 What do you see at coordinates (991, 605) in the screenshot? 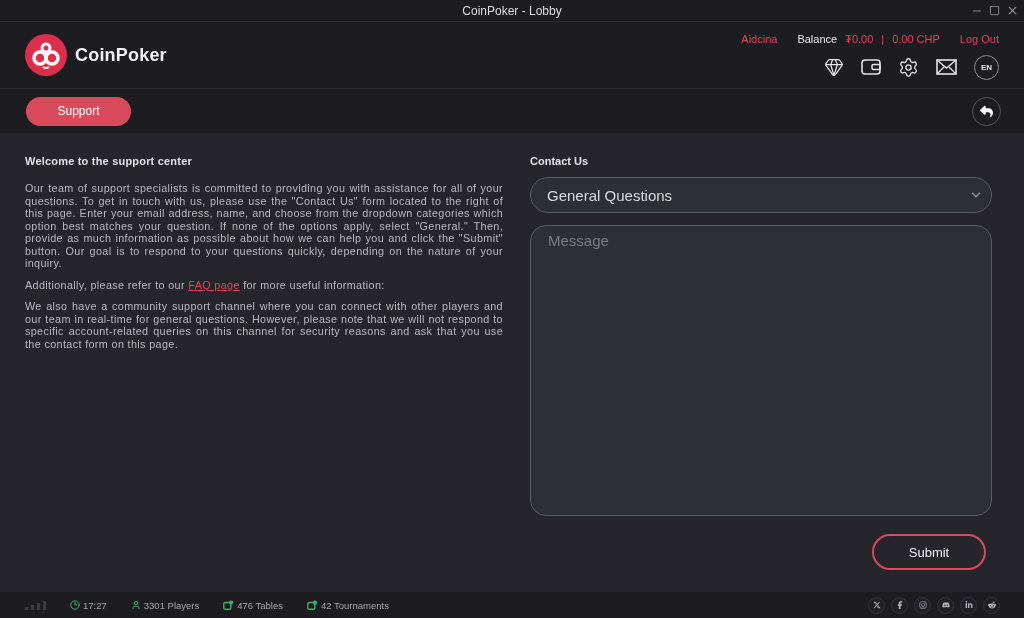
I see `reddit-icon` at bounding box center [991, 605].